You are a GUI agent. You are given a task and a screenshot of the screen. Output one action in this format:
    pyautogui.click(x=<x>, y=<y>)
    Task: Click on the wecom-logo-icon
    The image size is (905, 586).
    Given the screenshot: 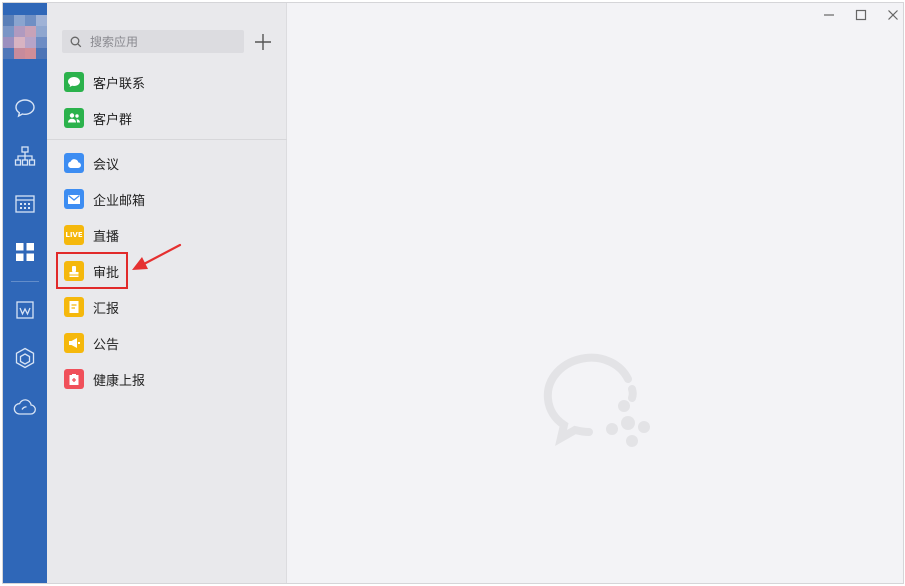 What is the action you would take?
    pyautogui.click(x=596, y=400)
    